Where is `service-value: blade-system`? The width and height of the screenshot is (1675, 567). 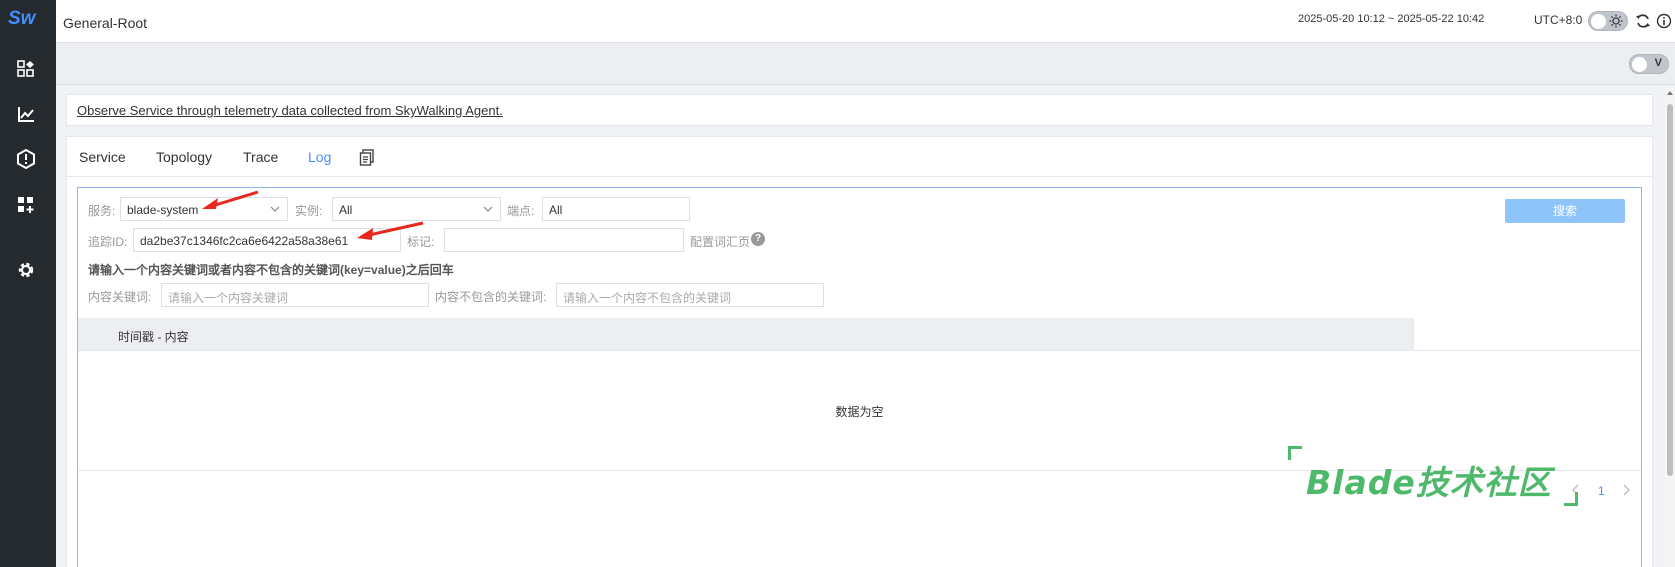
service-value: blade-system is located at coordinates (163, 210).